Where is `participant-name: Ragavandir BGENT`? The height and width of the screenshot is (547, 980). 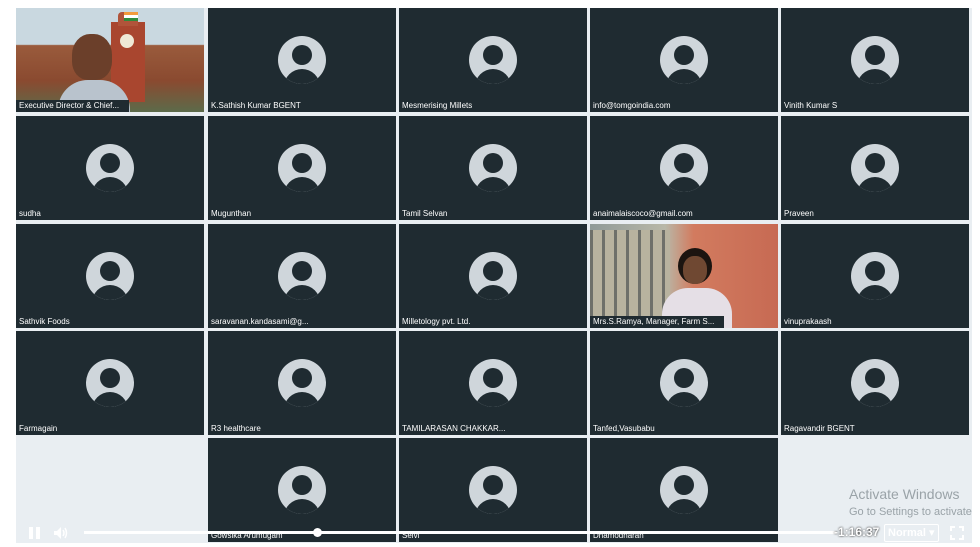
participant-name: Ragavandir BGENT is located at coordinates (823, 429).